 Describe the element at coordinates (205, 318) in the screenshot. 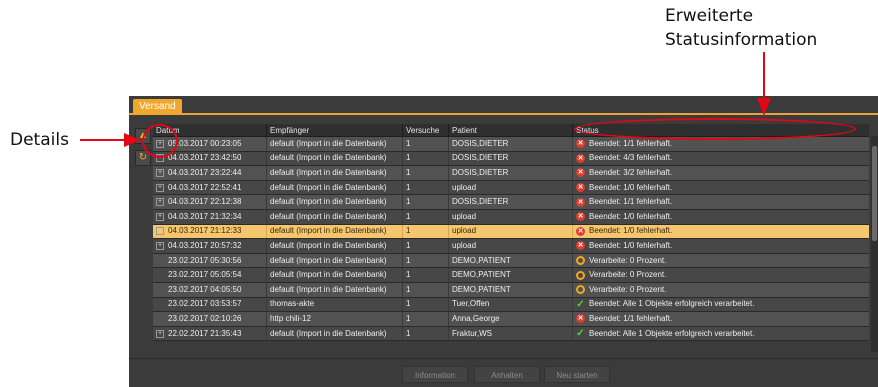

I see `datum-text: 23.02.2017 02:10:26` at that location.